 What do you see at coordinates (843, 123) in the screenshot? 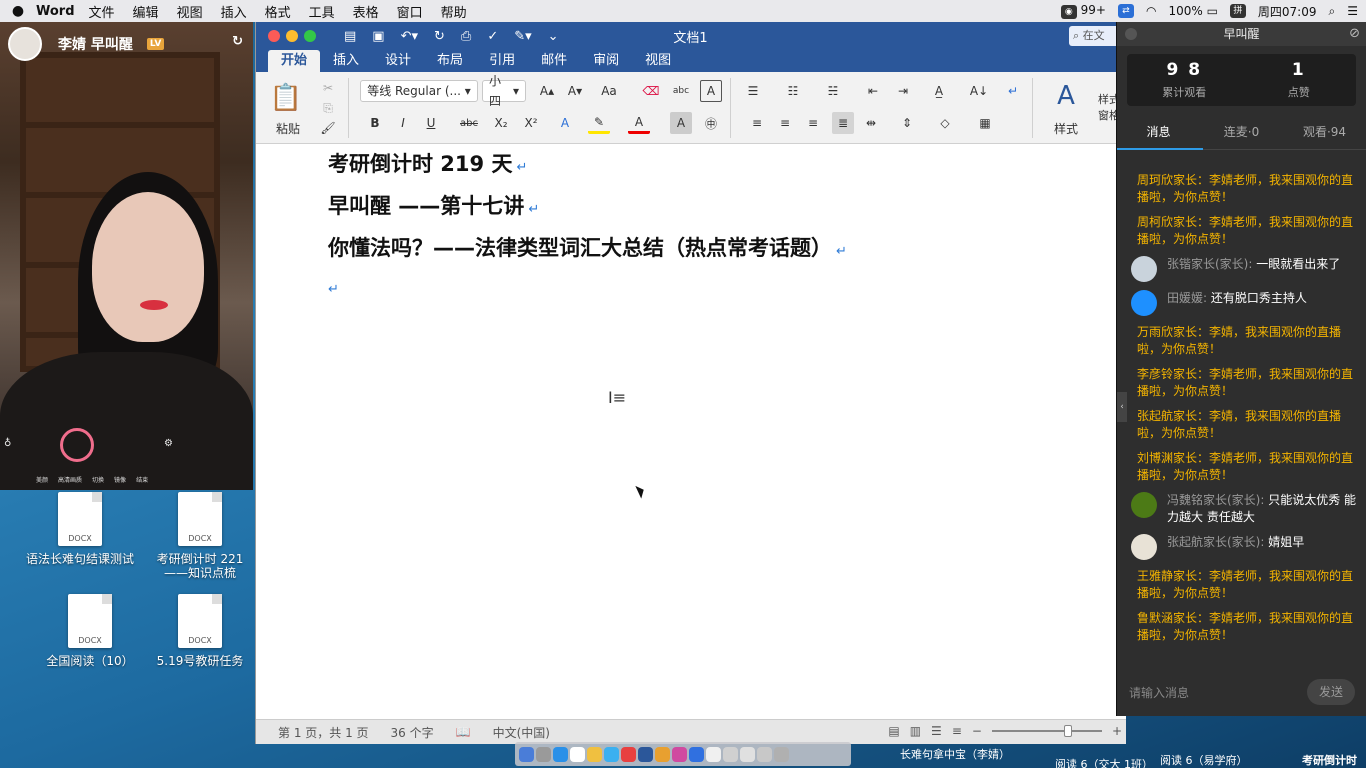
I see `justify-icon: ≣` at bounding box center [843, 123].